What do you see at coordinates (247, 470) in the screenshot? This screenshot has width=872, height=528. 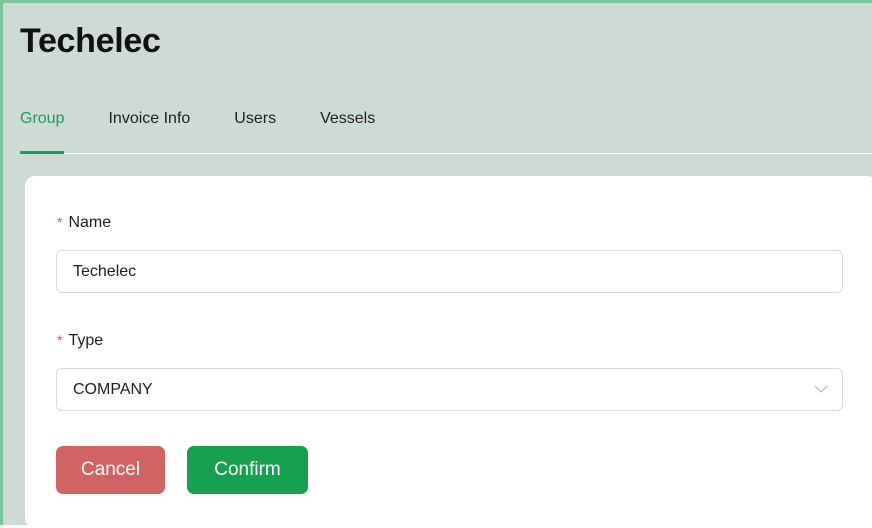 I see `confirm-button: Confirm` at bounding box center [247, 470].